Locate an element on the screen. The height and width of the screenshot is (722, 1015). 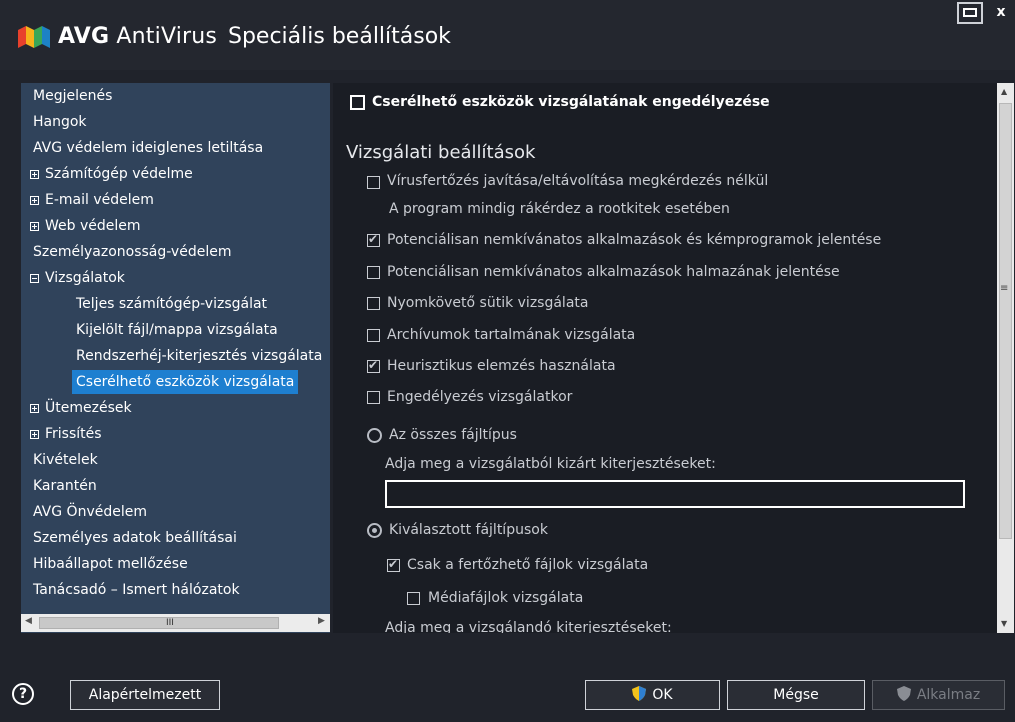
close-button: x is located at coordinates (1001, 13).